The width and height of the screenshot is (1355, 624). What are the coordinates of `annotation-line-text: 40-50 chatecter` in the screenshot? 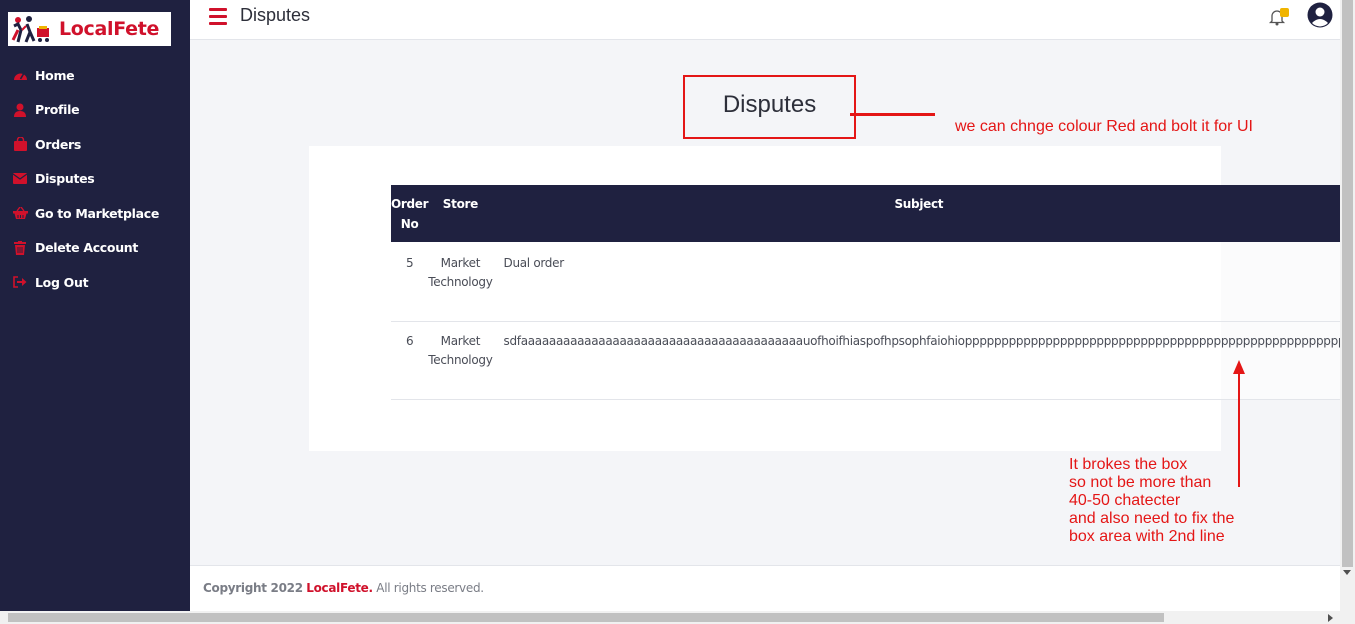 It's located at (1125, 500).